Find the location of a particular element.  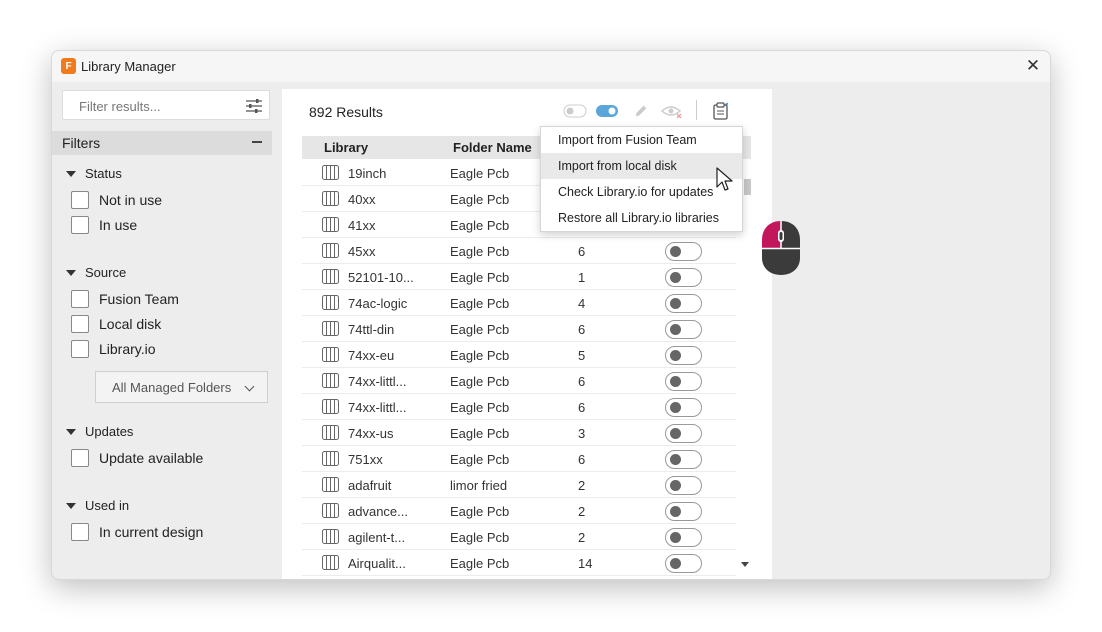

title-bar: F Library Manager ✕ is located at coordinates (551, 66).